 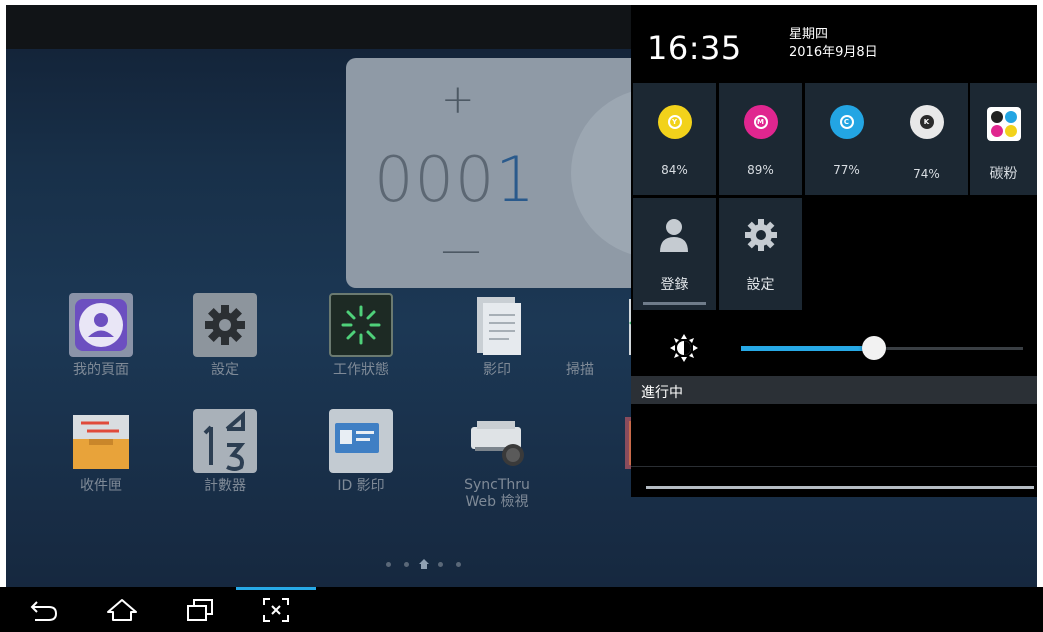 I want to click on screen-capture-button, so click(x=276, y=610).